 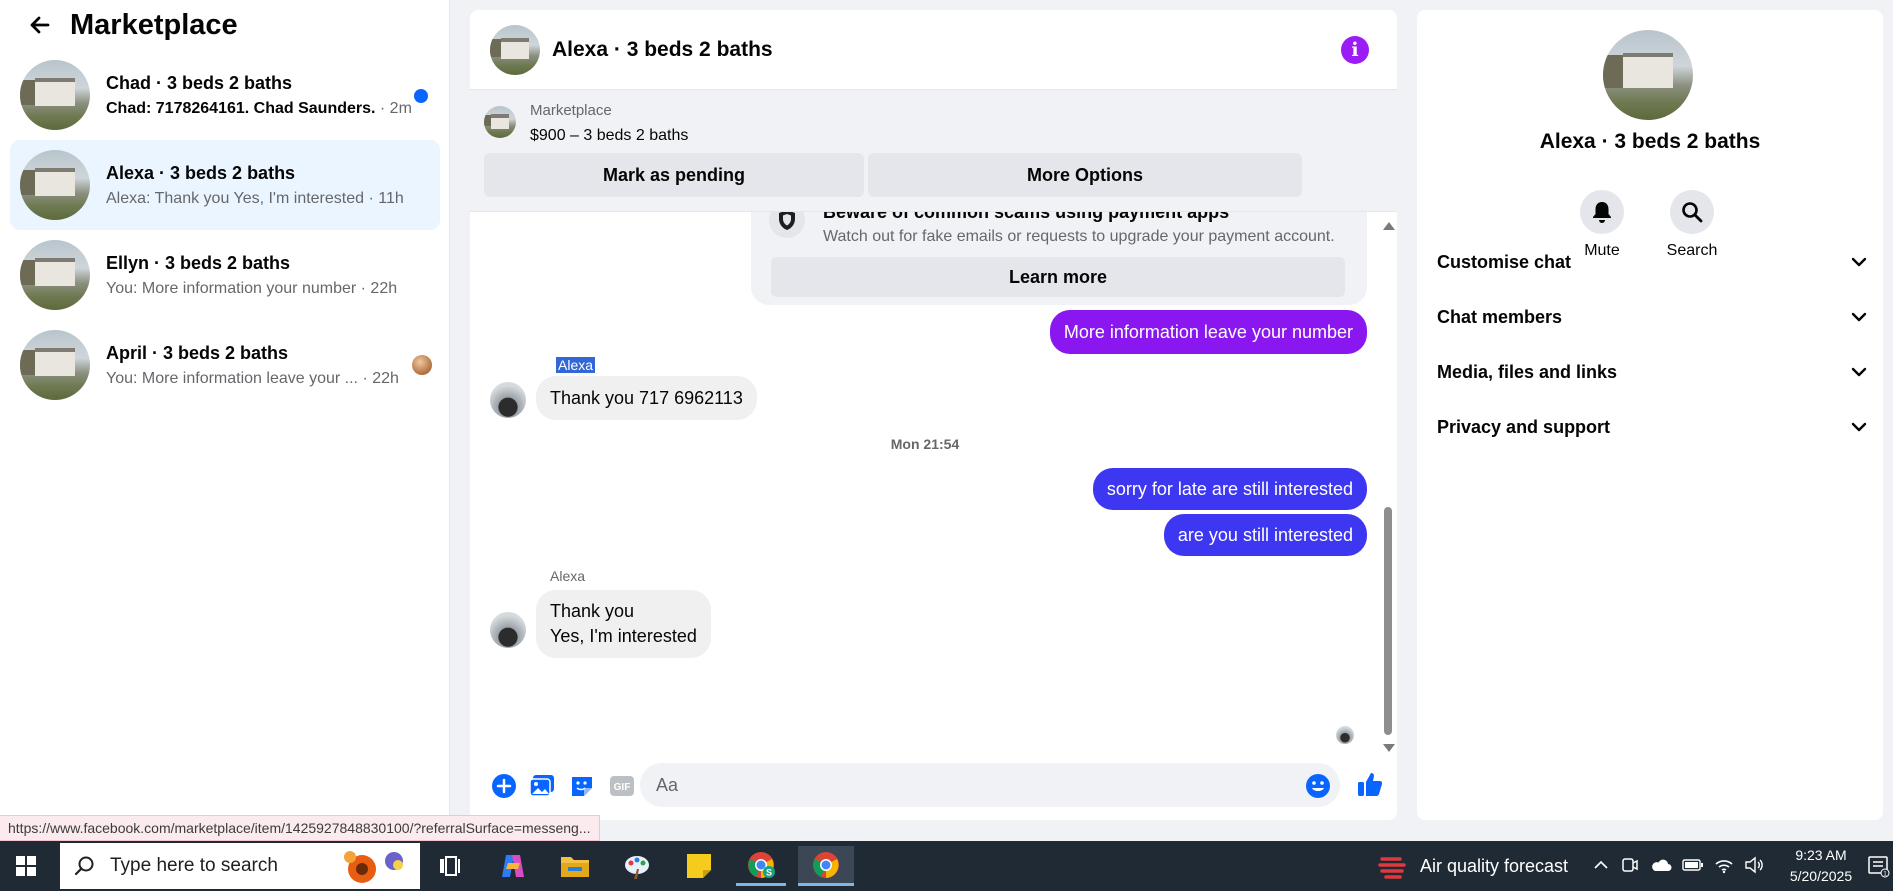 I want to click on weather-text: Air quality forecast, so click(x=1494, y=865).